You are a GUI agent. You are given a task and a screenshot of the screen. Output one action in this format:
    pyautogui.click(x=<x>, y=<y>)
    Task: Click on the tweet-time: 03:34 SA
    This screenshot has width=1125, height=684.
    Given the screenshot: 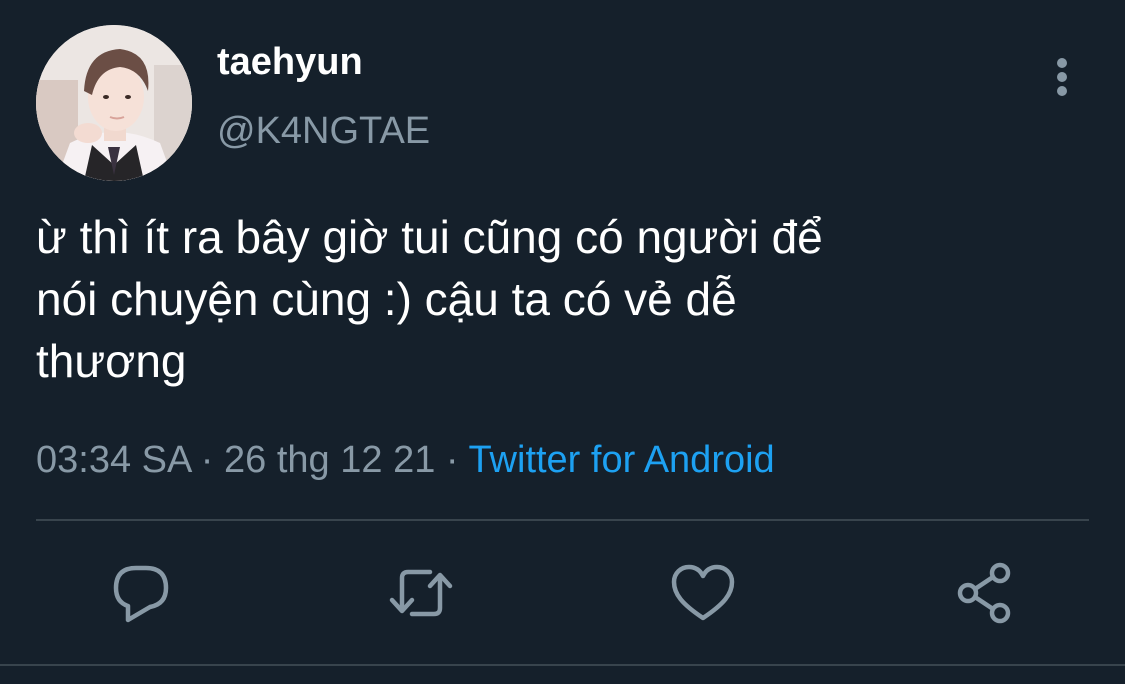 What is the action you would take?
    pyautogui.click(x=113, y=460)
    